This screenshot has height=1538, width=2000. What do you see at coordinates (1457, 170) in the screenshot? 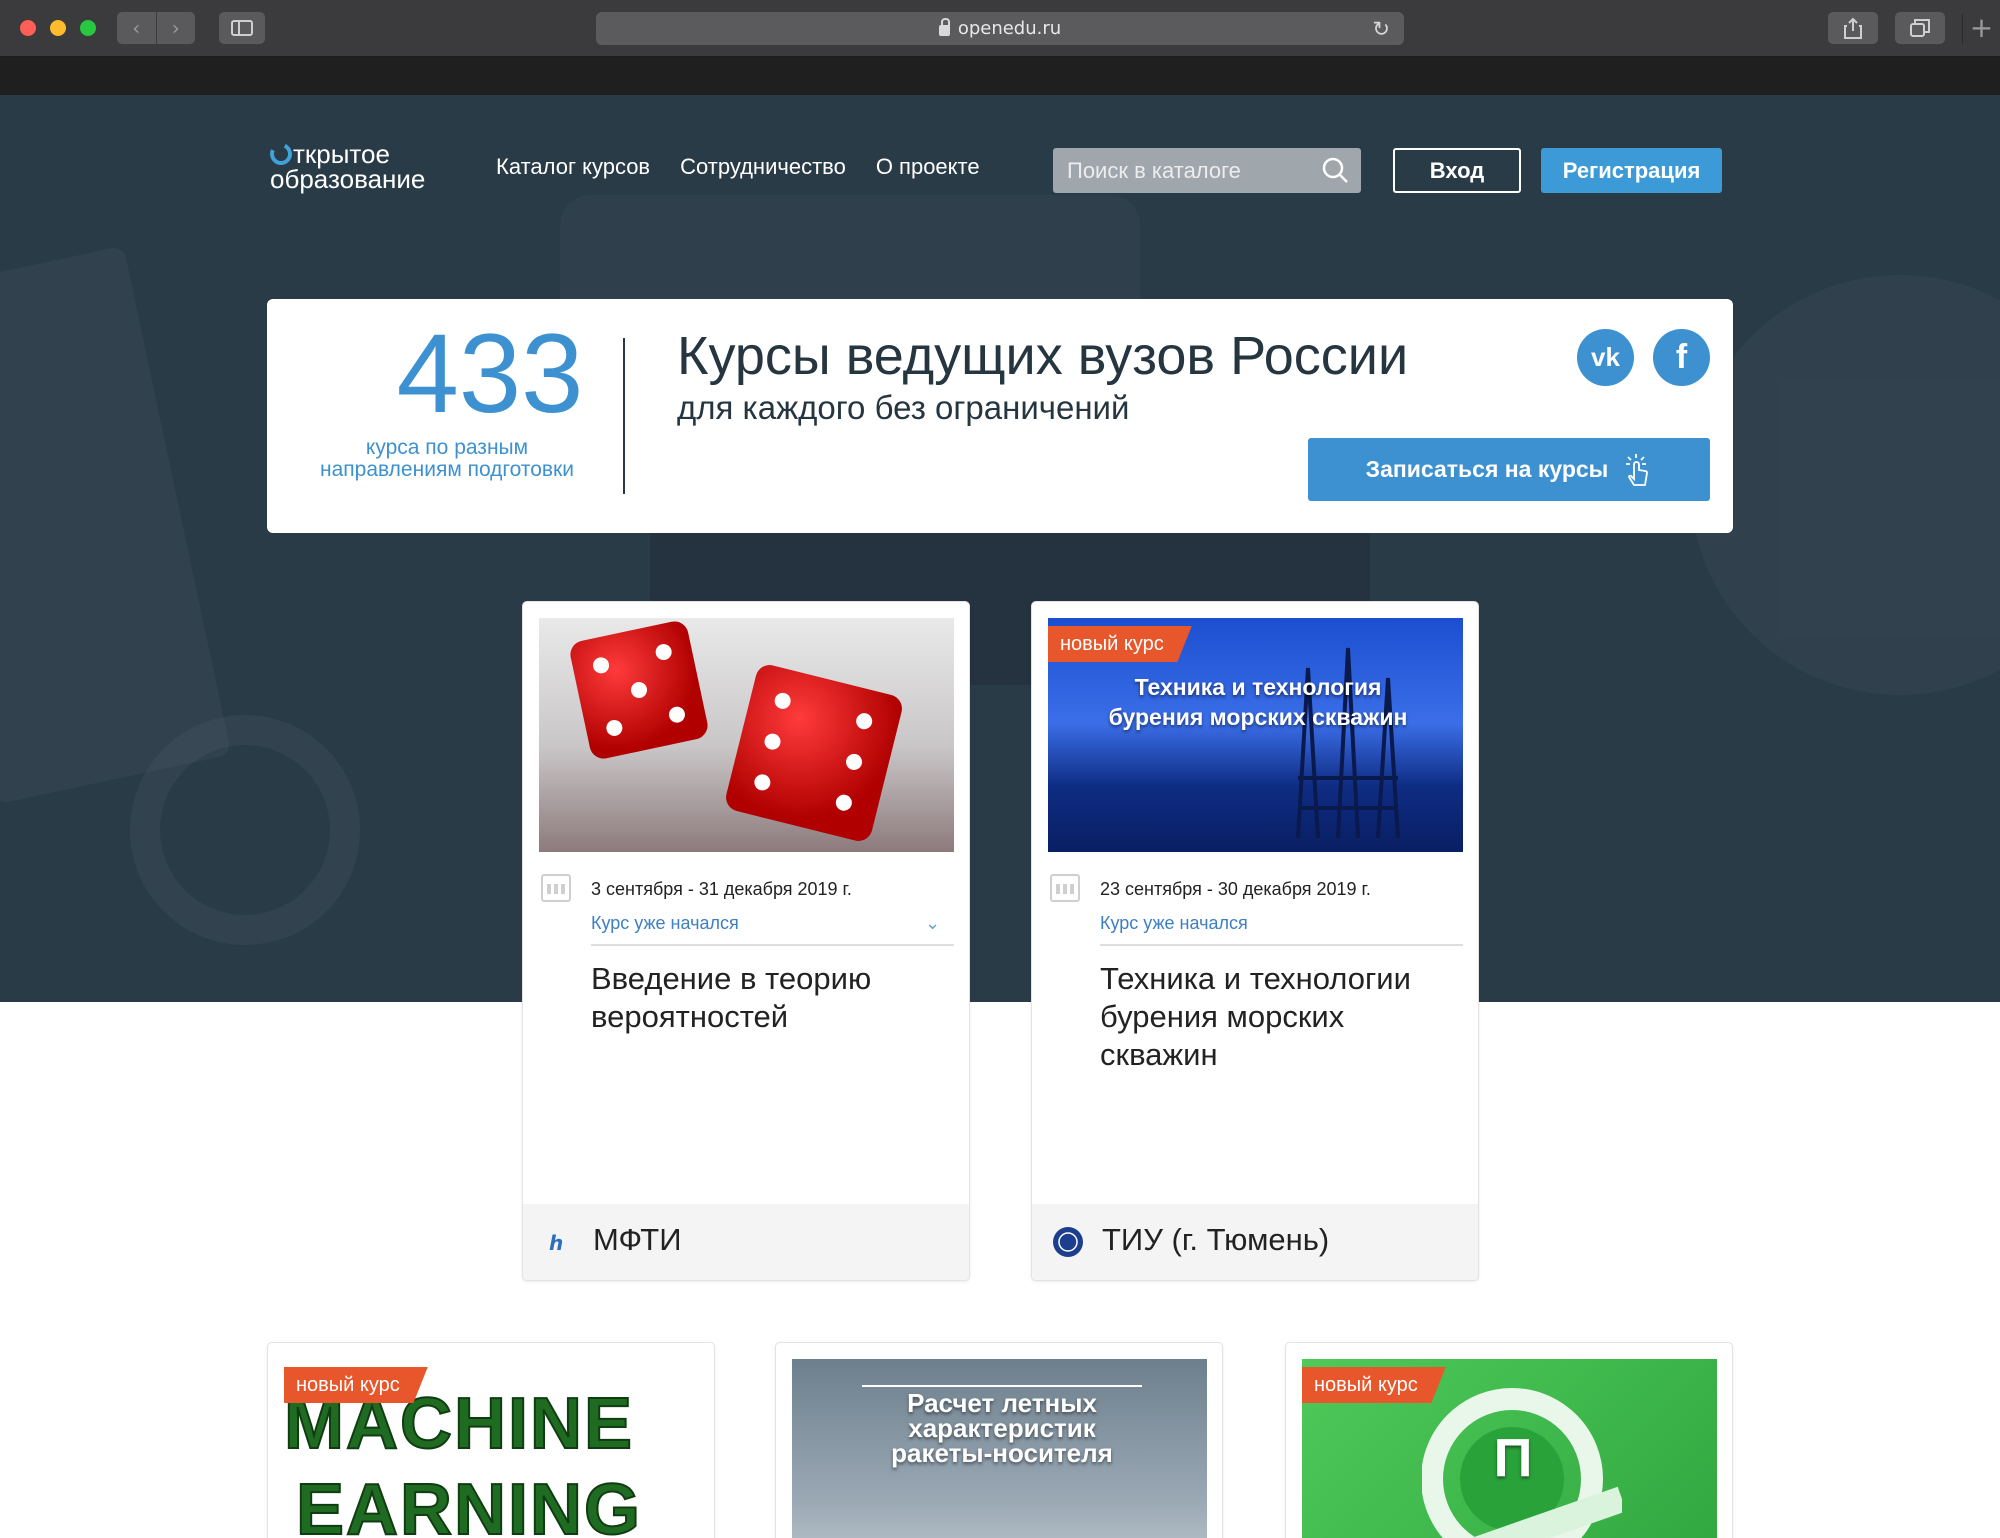
I see `login-button: Вход` at bounding box center [1457, 170].